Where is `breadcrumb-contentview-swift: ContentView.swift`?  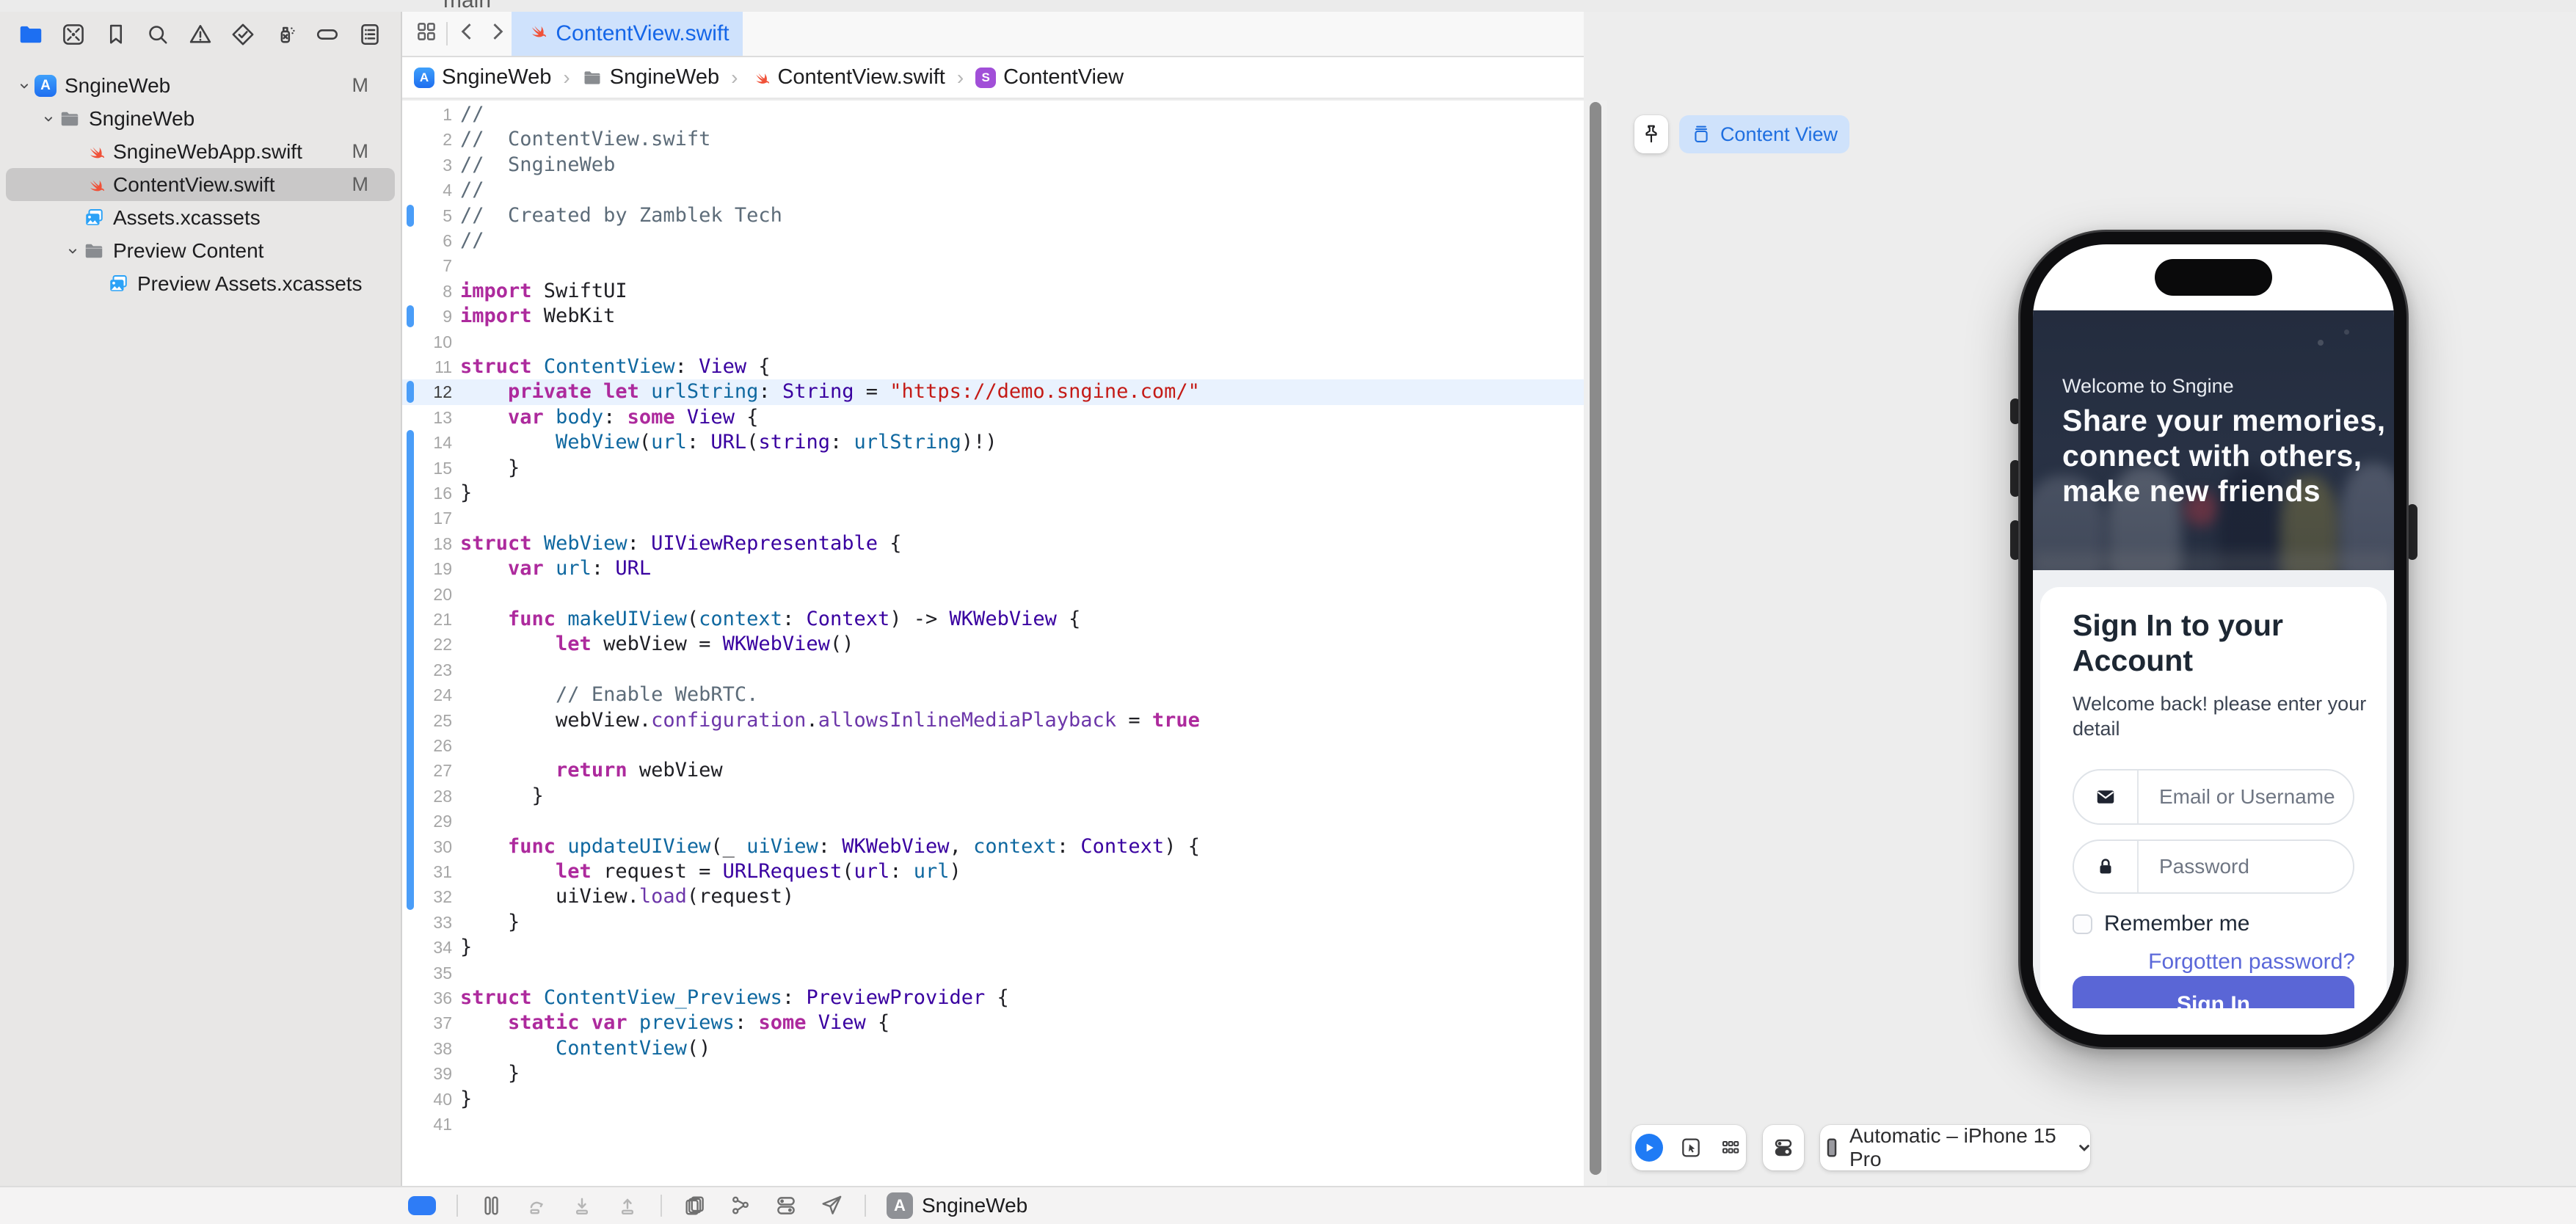 breadcrumb-contentview-swift: ContentView.swift is located at coordinates (847, 77).